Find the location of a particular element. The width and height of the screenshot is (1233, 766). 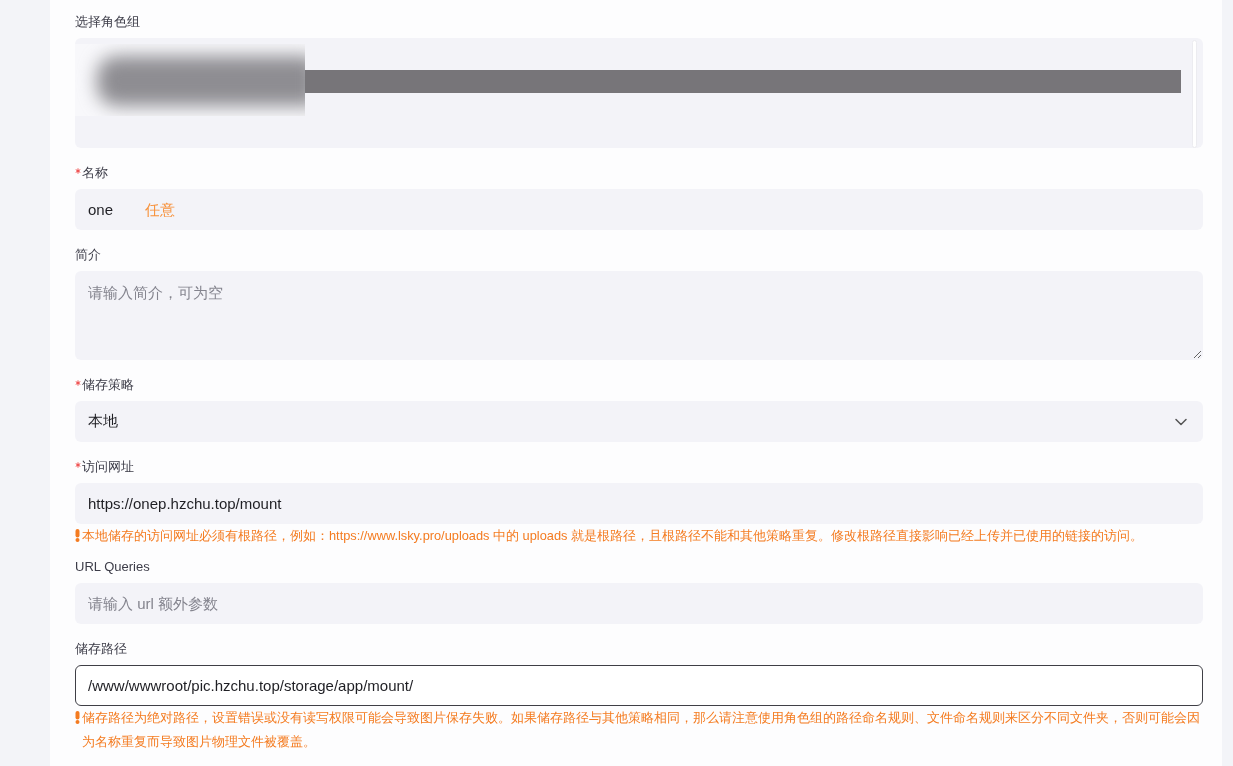

textarea-field: 请输入简介，可为空 is located at coordinates (639, 315).